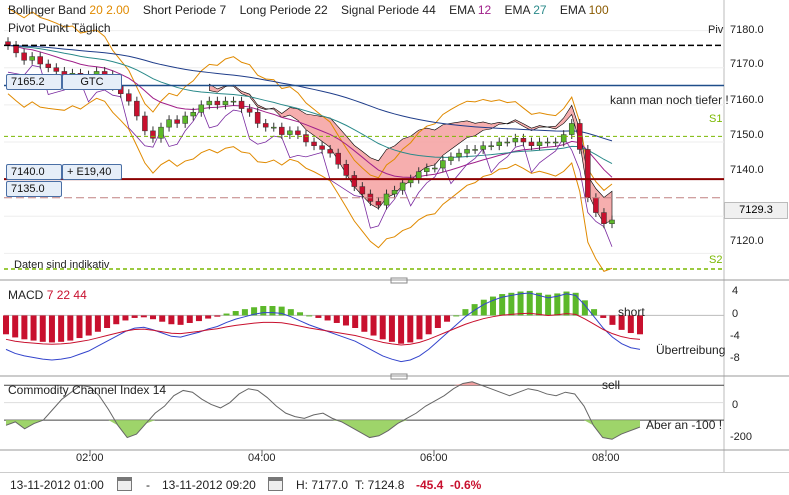 The image size is (789, 495). What do you see at coordinates (466, 485) in the screenshot?
I see `footer-change-pct: -0.6%` at bounding box center [466, 485].